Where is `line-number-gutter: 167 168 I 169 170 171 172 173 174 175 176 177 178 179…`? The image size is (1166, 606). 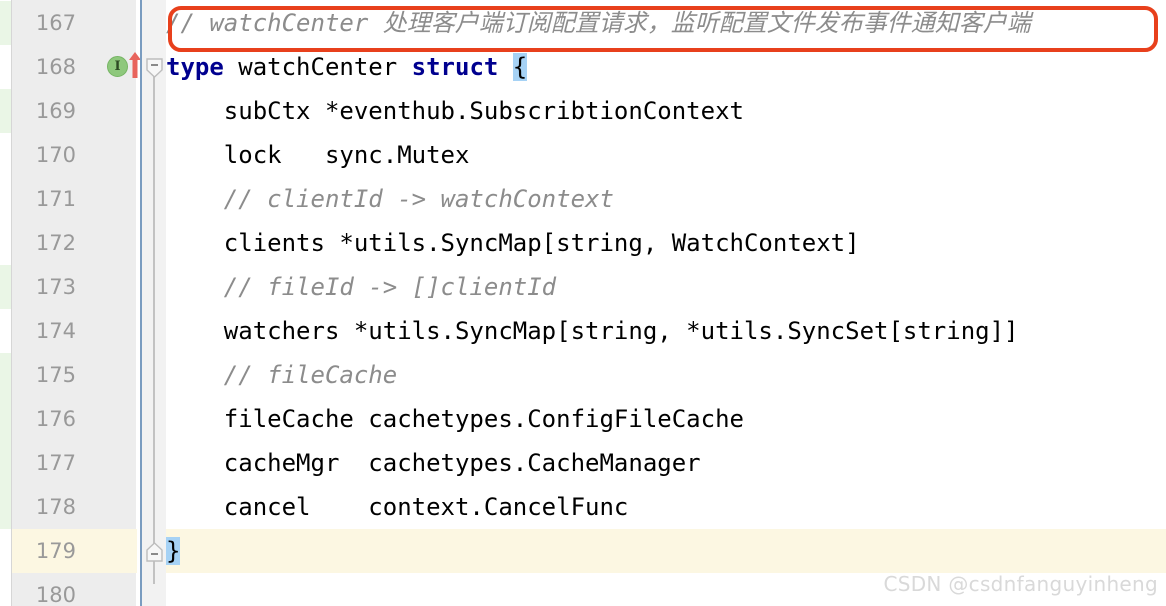
line-number-gutter: 167 168 I 169 170 171 172 173 174 175 176 177 178 179… is located at coordinates (76, 303).